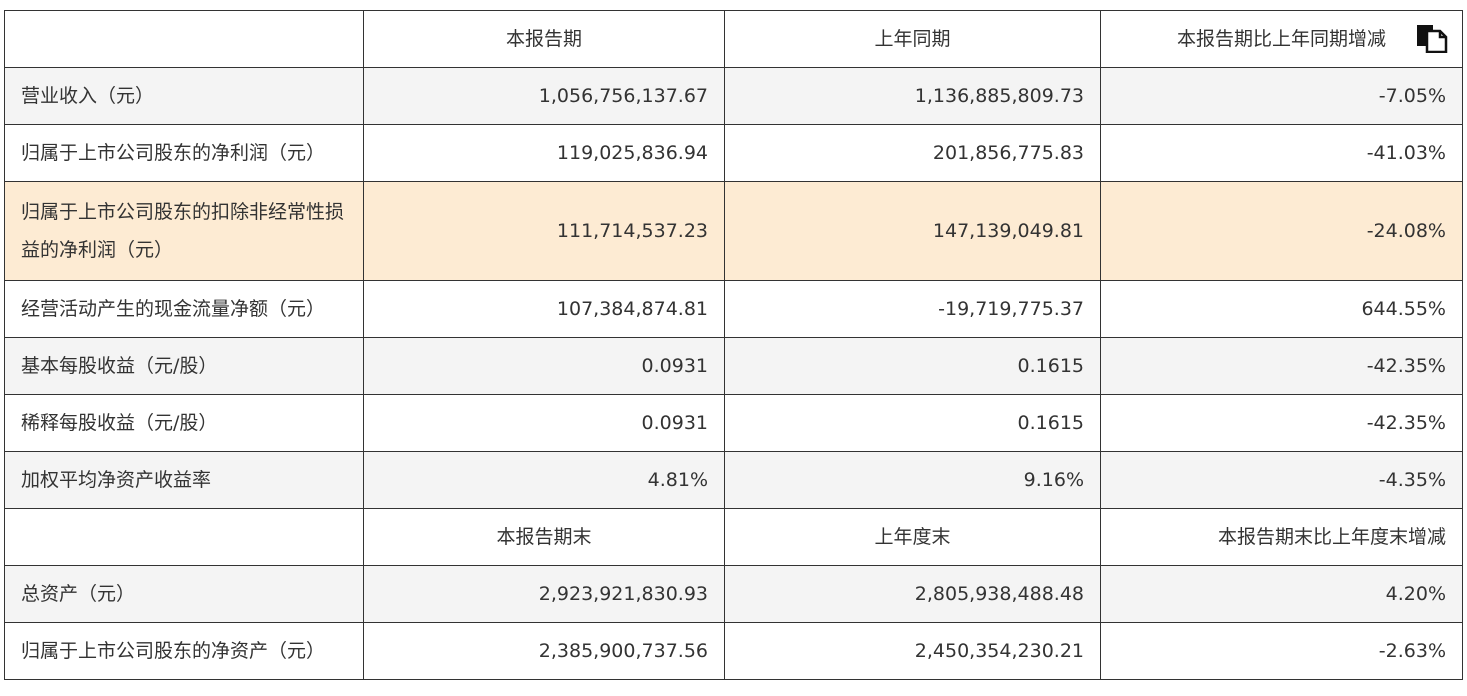  What do you see at coordinates (544, 153) in the screenshot?
I see `row-current-value: 119,025,836.94` at bounding box center [544, 153].